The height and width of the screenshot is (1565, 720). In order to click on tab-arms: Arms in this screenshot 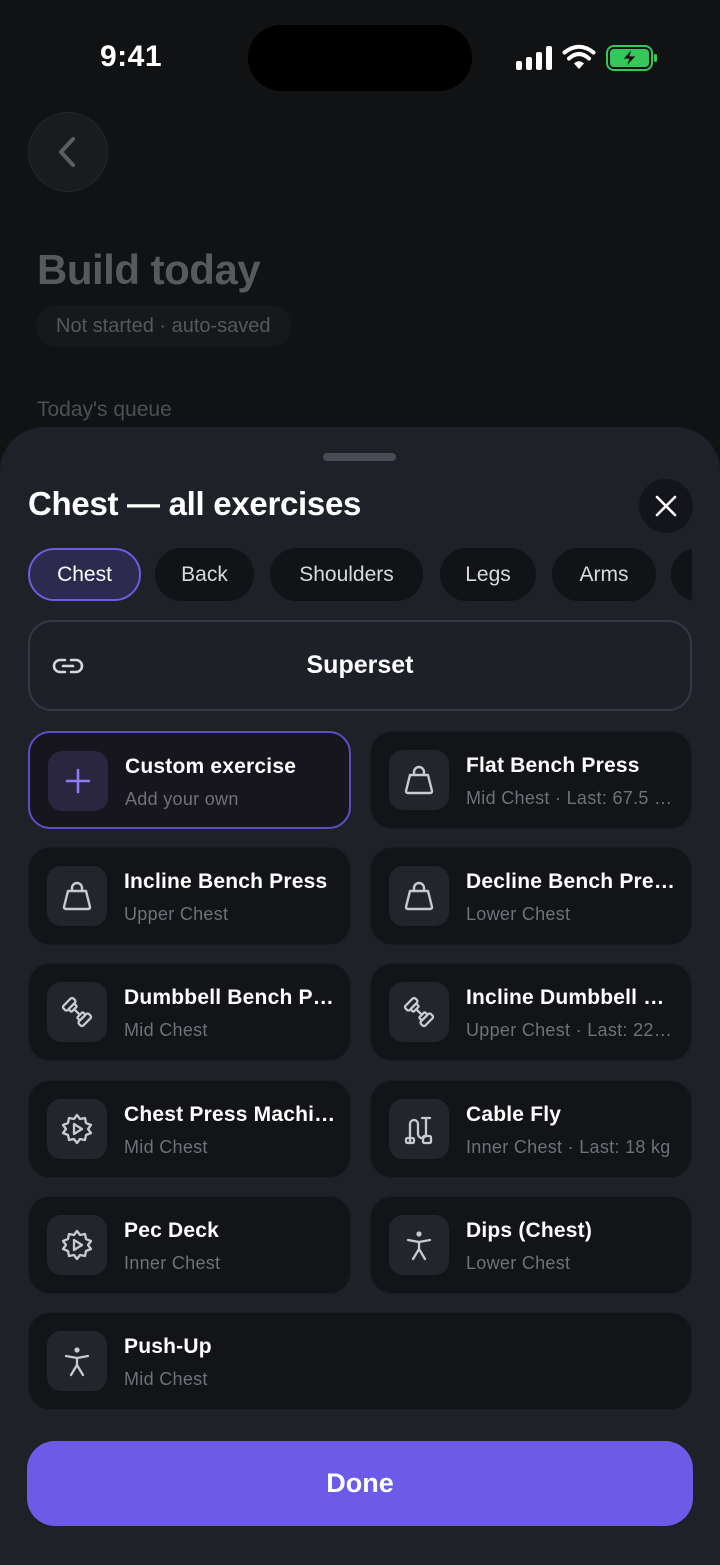, I will do `click(604, 574)`.